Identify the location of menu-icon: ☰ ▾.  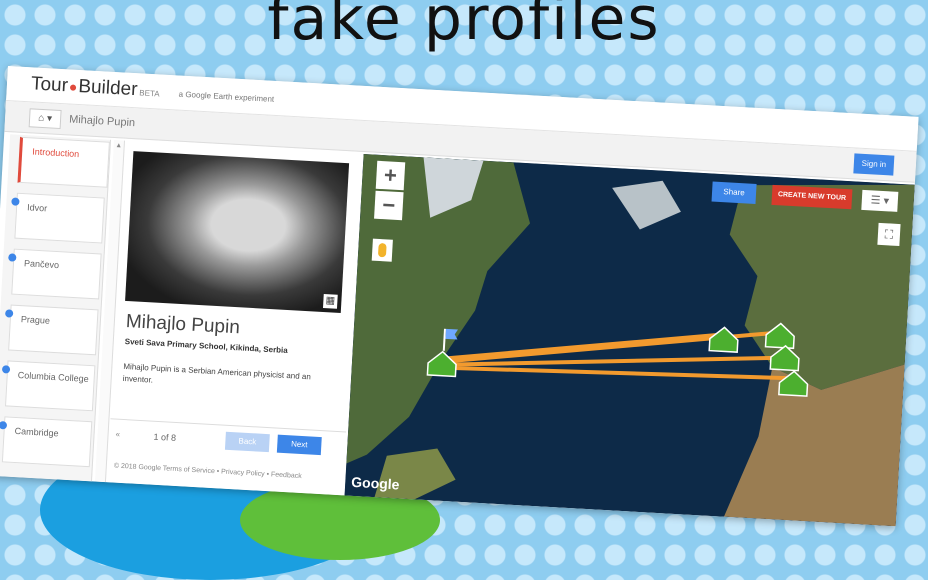
(880, 200).